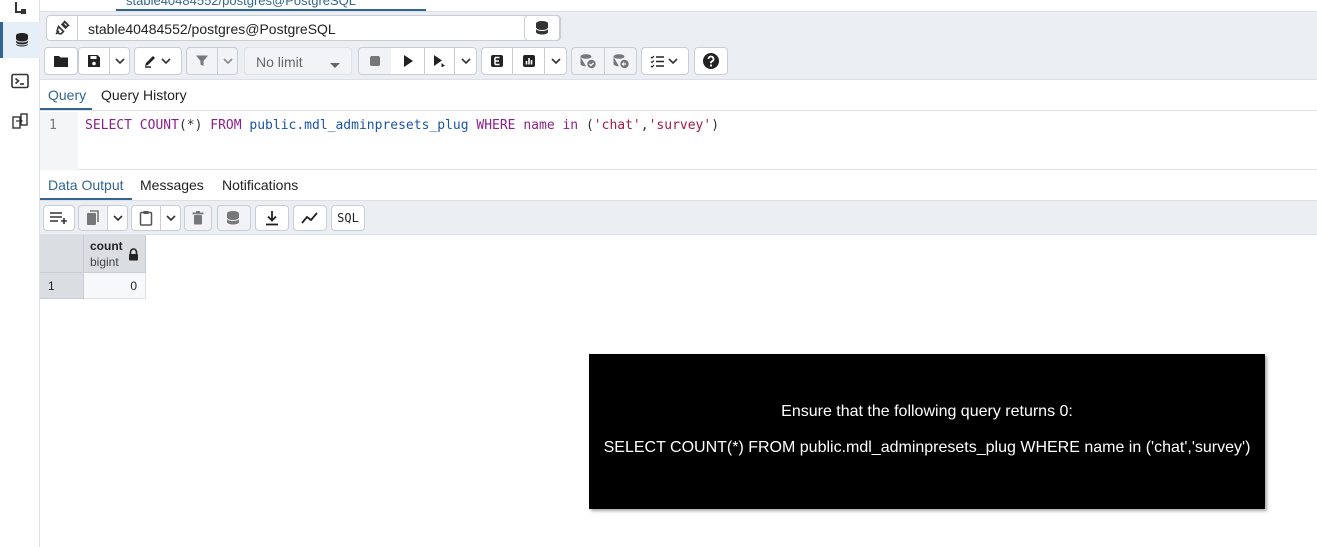 The image size is (1317, 547). What do you see at coordinates (466, 61) in the screenshot?
I see `execute-dropdown` at bounding box center [466, 61].